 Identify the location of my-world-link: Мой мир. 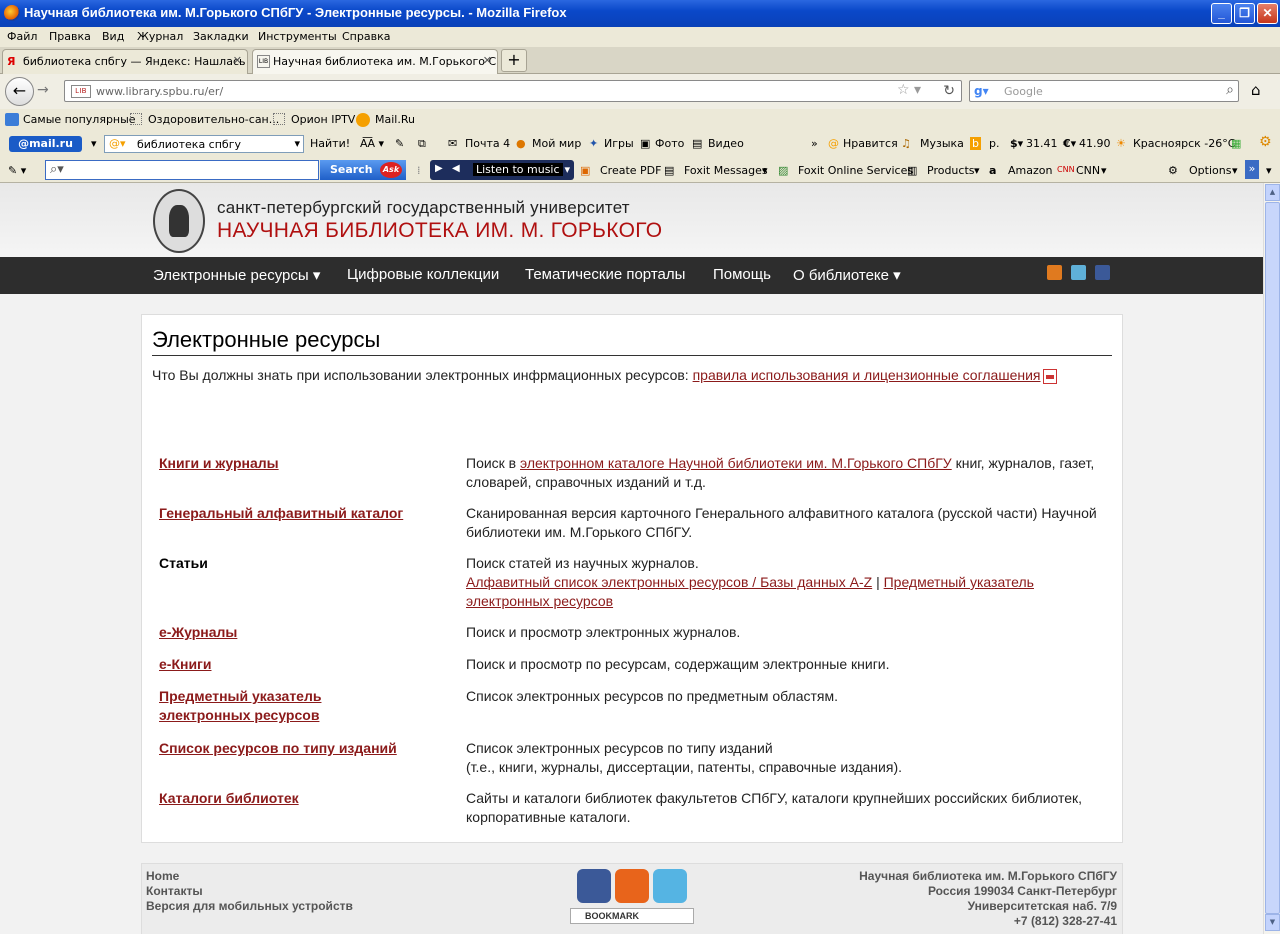
(556, 143).